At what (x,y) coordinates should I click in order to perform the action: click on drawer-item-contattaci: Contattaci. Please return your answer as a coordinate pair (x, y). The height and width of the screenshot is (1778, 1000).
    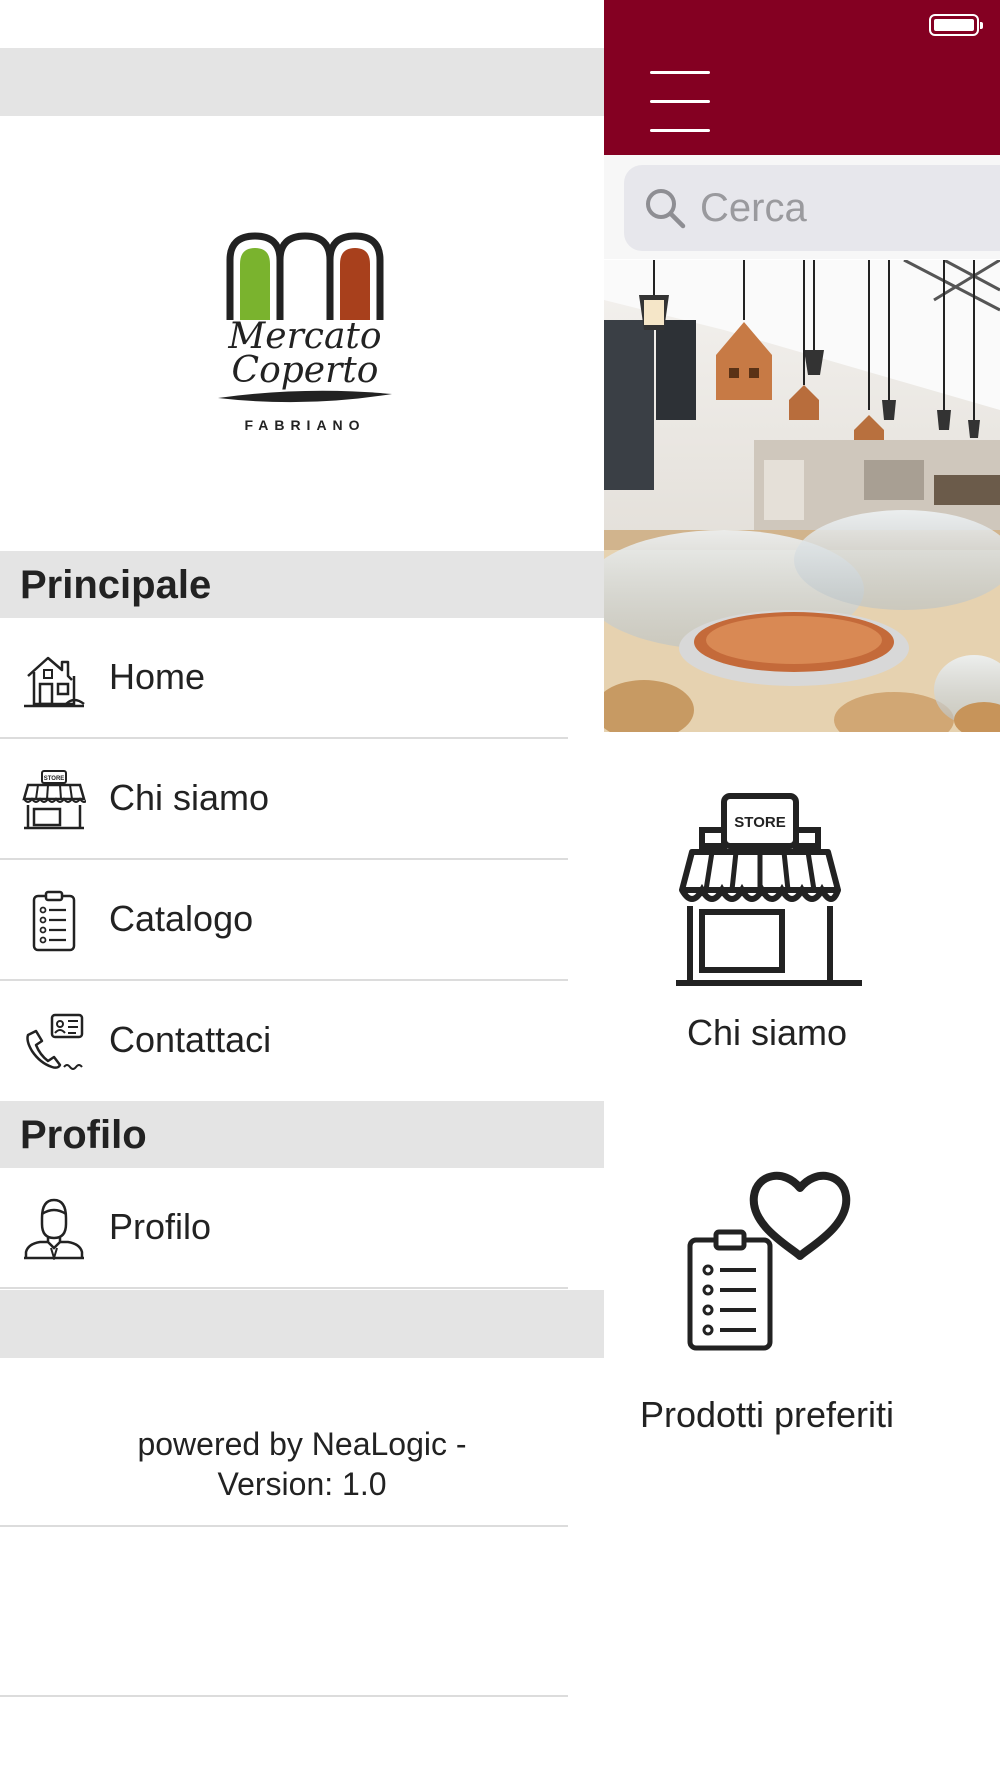
    Looking at the image, I should click on (302, 1041).